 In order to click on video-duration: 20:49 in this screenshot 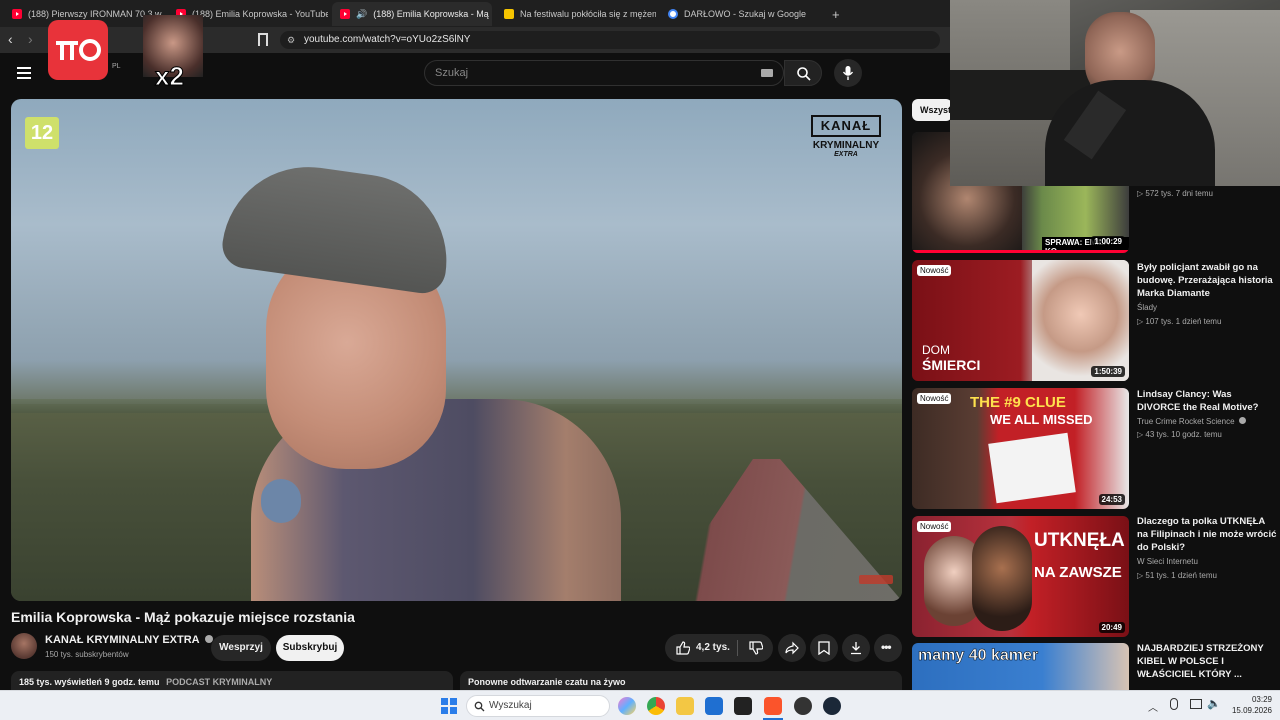, I will do `click(1111, 627)`.